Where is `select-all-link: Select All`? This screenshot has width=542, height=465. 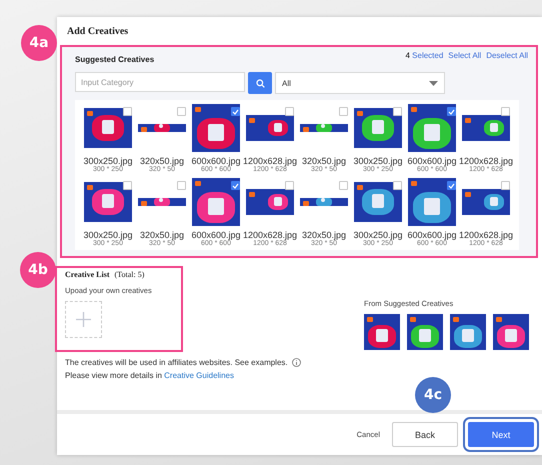
select-all-link: Select All is located at coordinates (465, 55).